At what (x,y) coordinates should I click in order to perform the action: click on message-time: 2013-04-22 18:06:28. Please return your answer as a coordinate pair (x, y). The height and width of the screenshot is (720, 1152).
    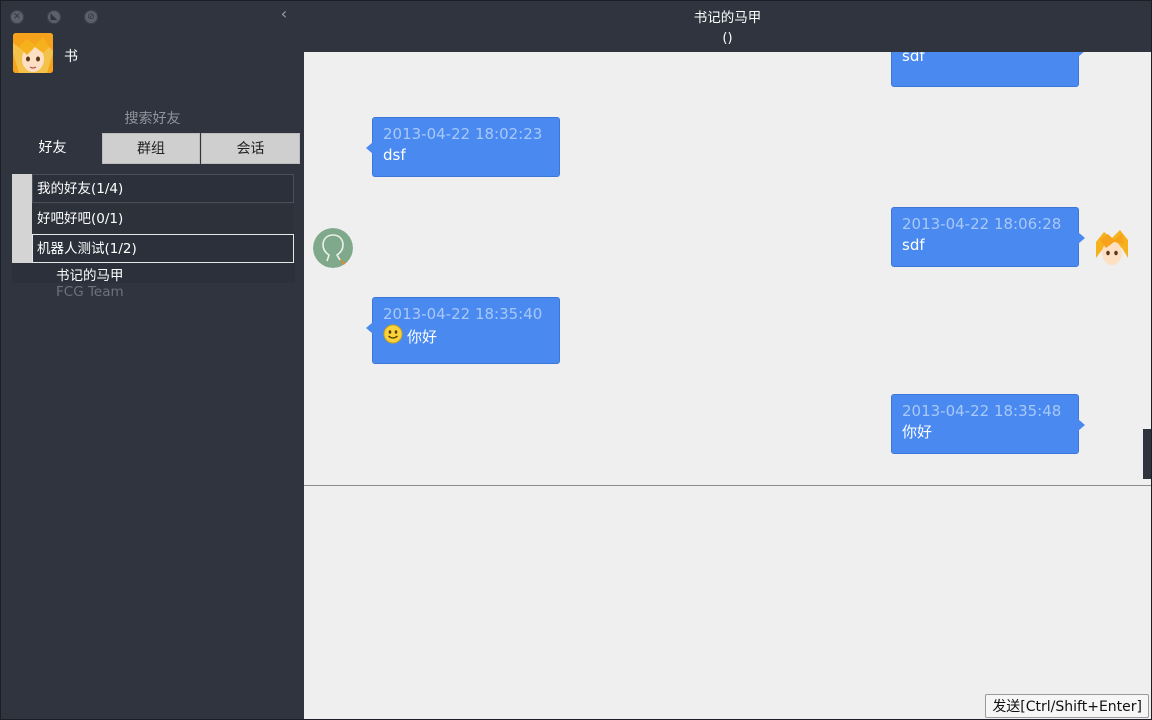
    Looking at the image, I should click on (982, 224).